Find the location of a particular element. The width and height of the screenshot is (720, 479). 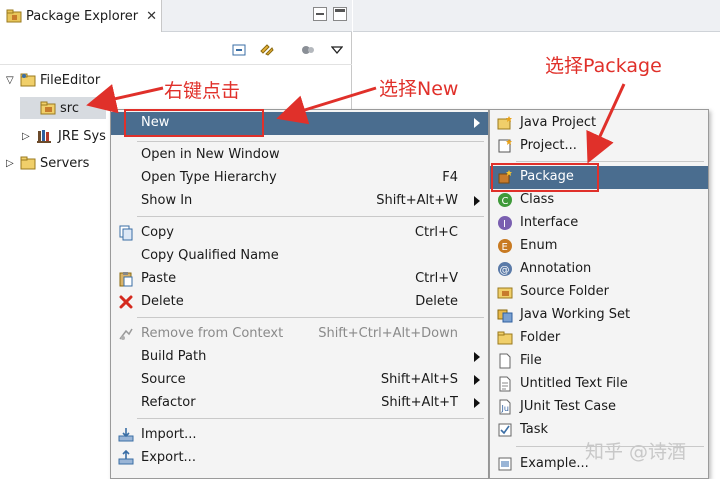

submenu-item-java-project: Java Project is located at coordinates (599, 123).